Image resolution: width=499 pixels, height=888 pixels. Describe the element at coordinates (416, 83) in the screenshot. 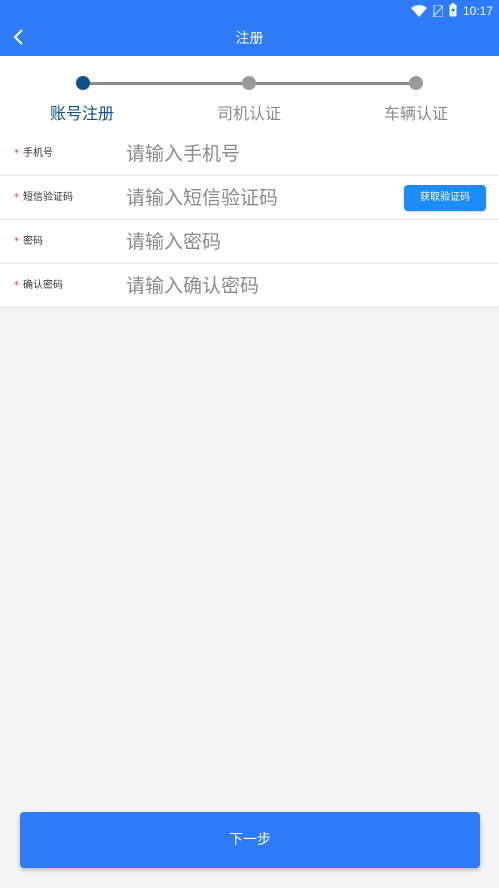

I see `step-3-dot` at that location.